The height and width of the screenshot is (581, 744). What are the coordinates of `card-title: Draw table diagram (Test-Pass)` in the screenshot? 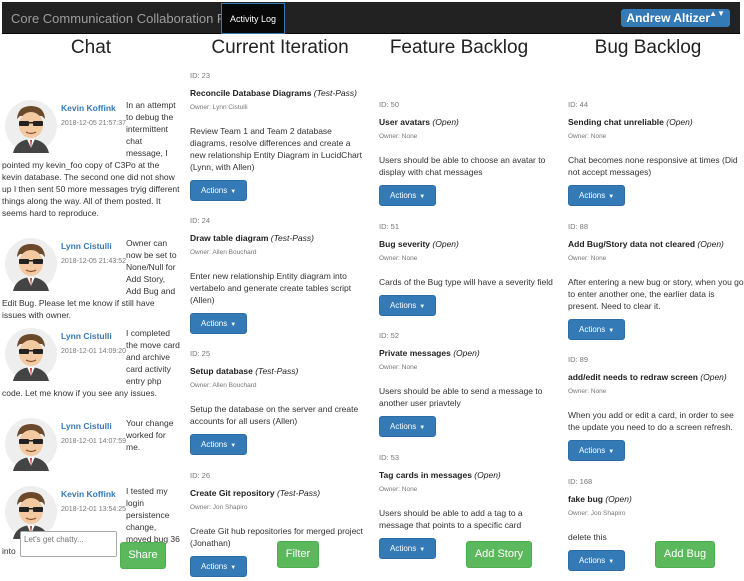 It's located at (279, 238).